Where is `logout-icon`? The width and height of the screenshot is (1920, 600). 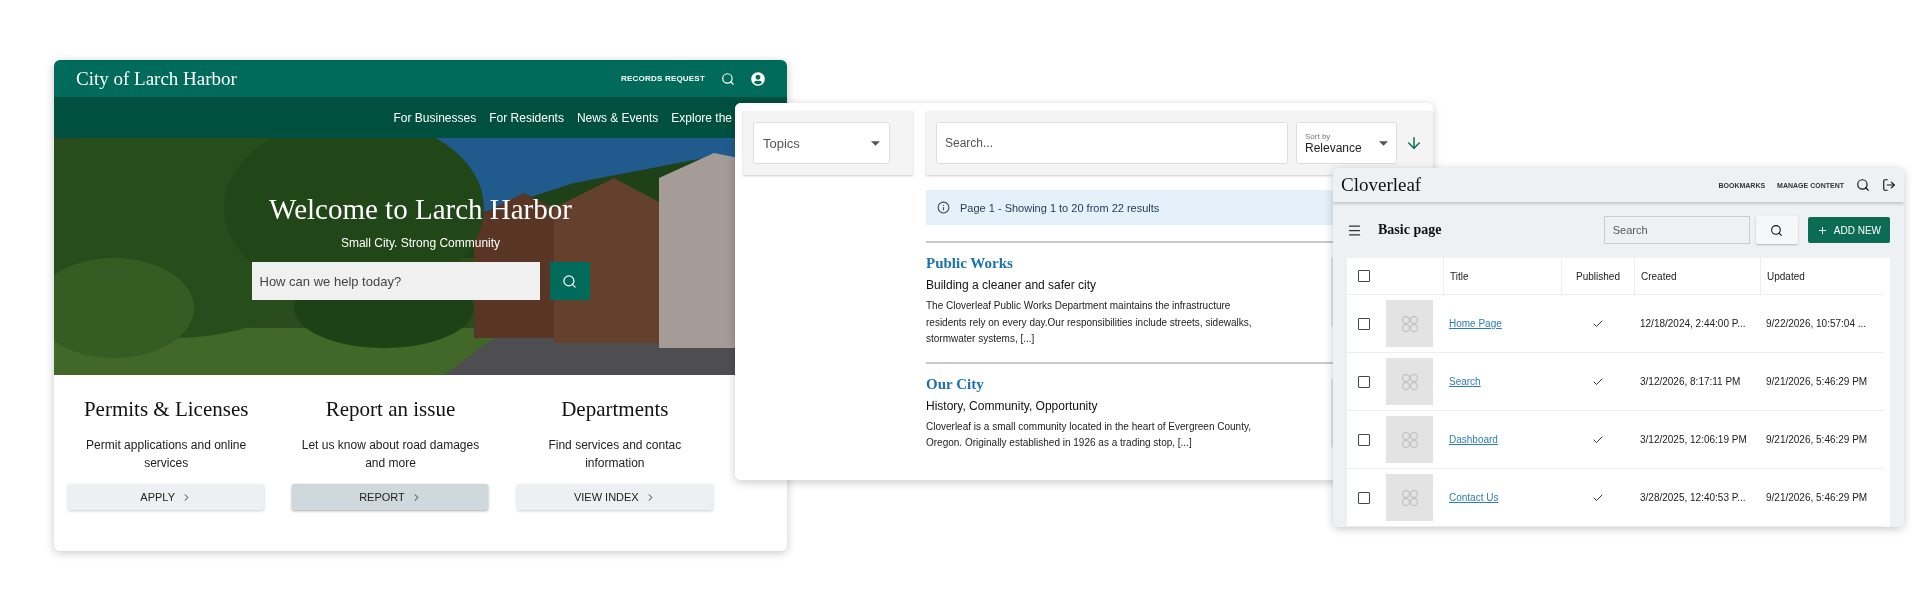
logout-icon is located at coordinates (1889, 185).